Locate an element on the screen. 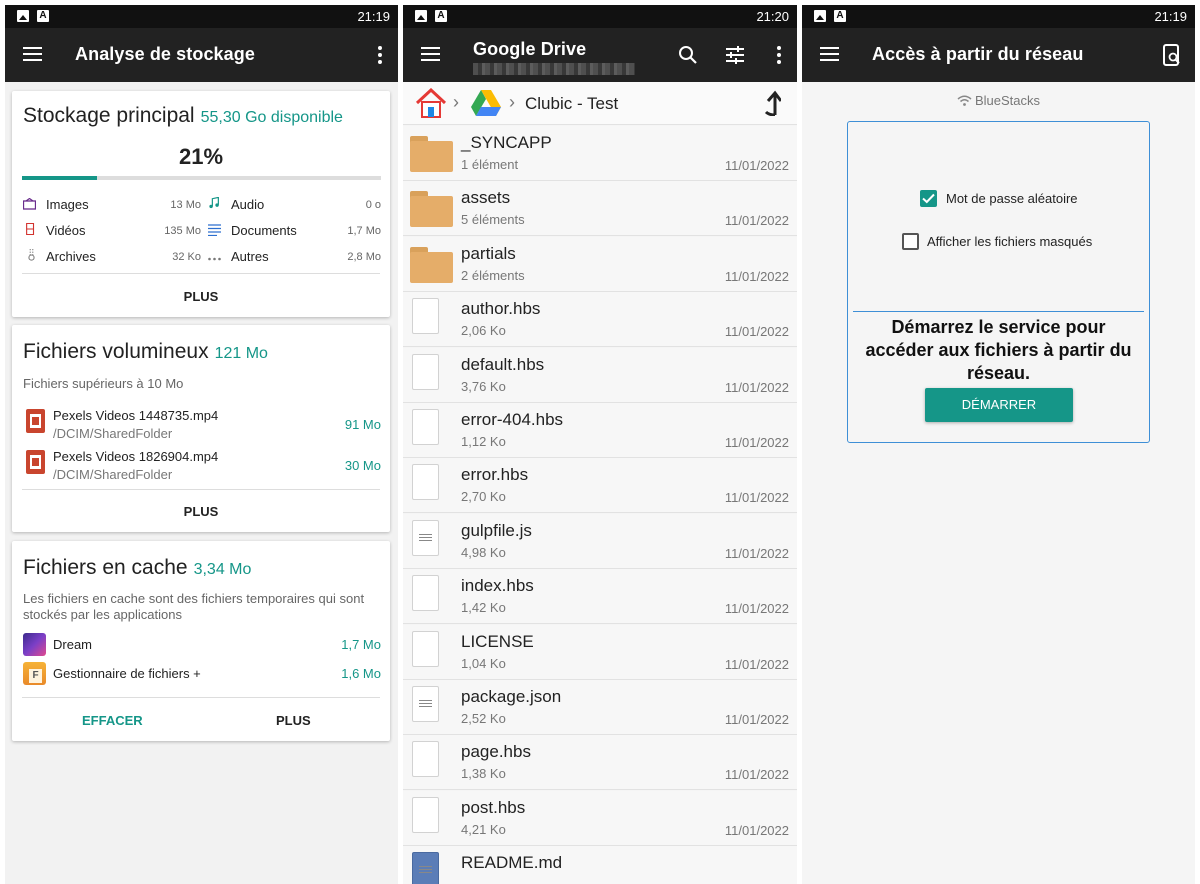 The height and width of the screenshot is (884, 1200). file-name: index.hbs is located at coordinates (497, 586).